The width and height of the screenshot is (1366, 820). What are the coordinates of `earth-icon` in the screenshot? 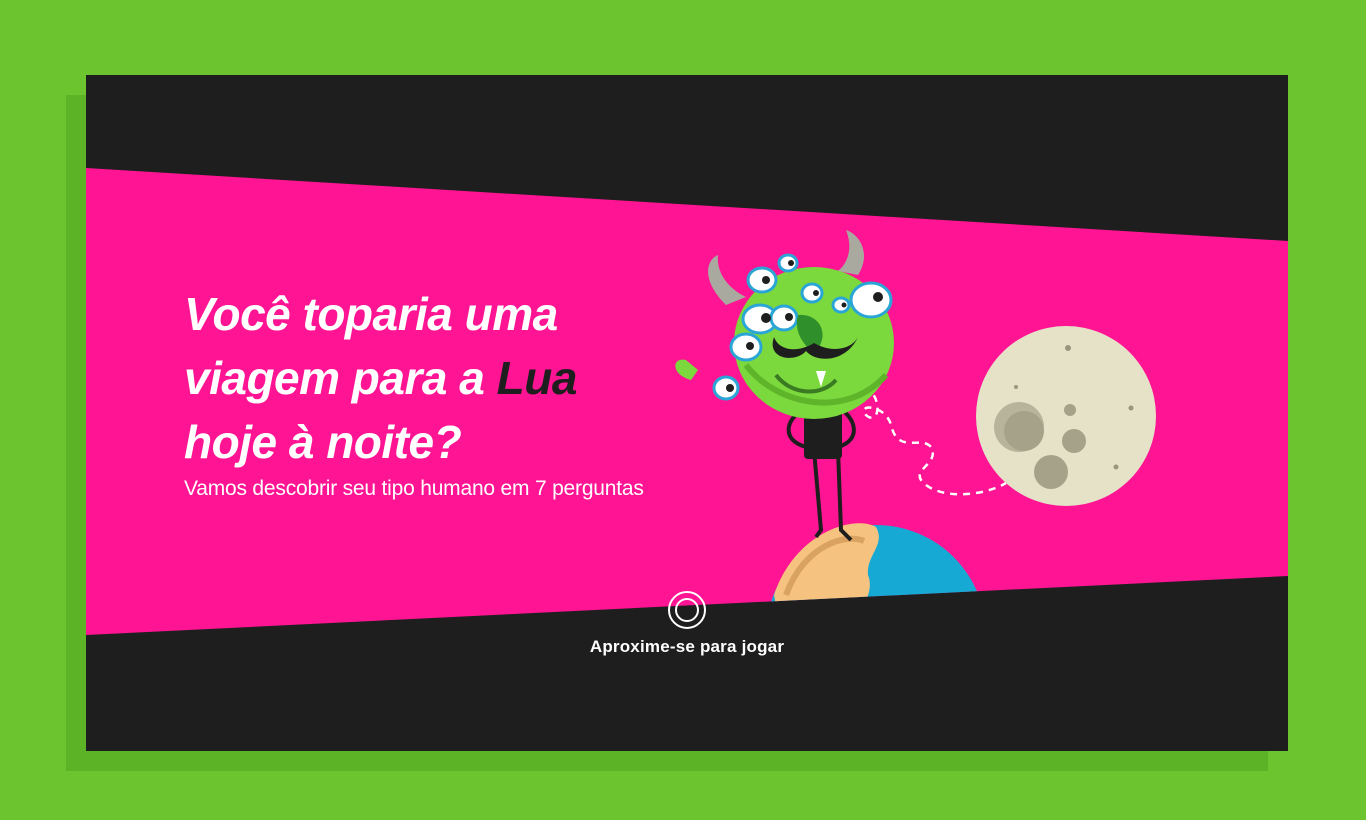 It's located at (876, 579).